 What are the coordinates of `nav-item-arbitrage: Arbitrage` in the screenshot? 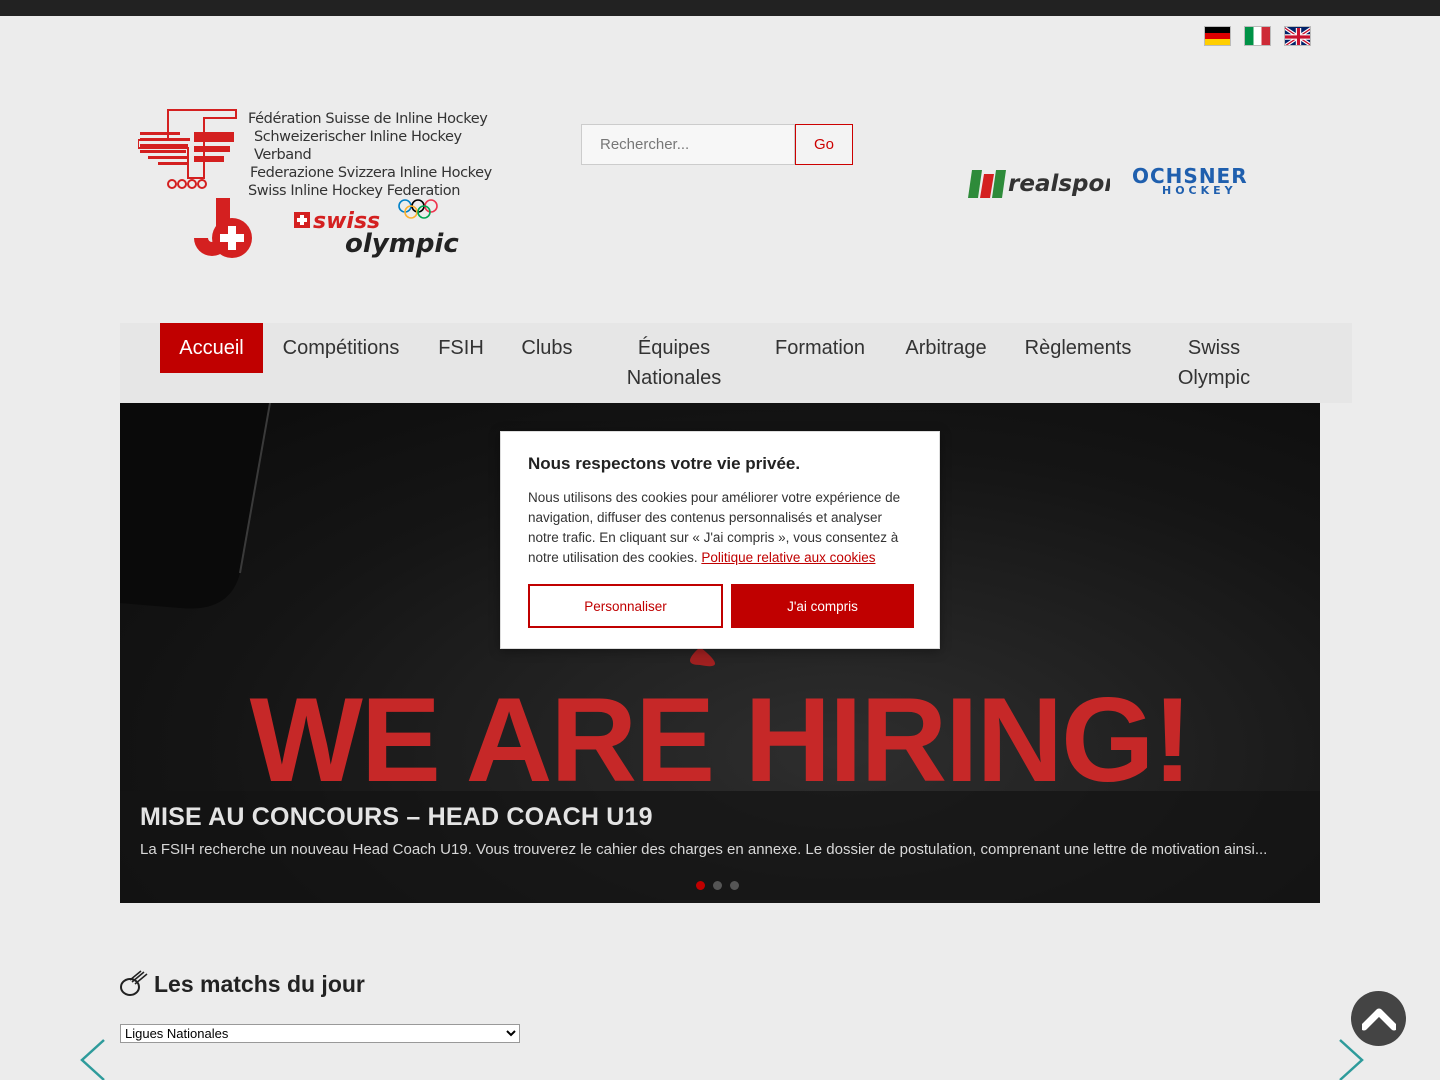 It's located at (946, 348).